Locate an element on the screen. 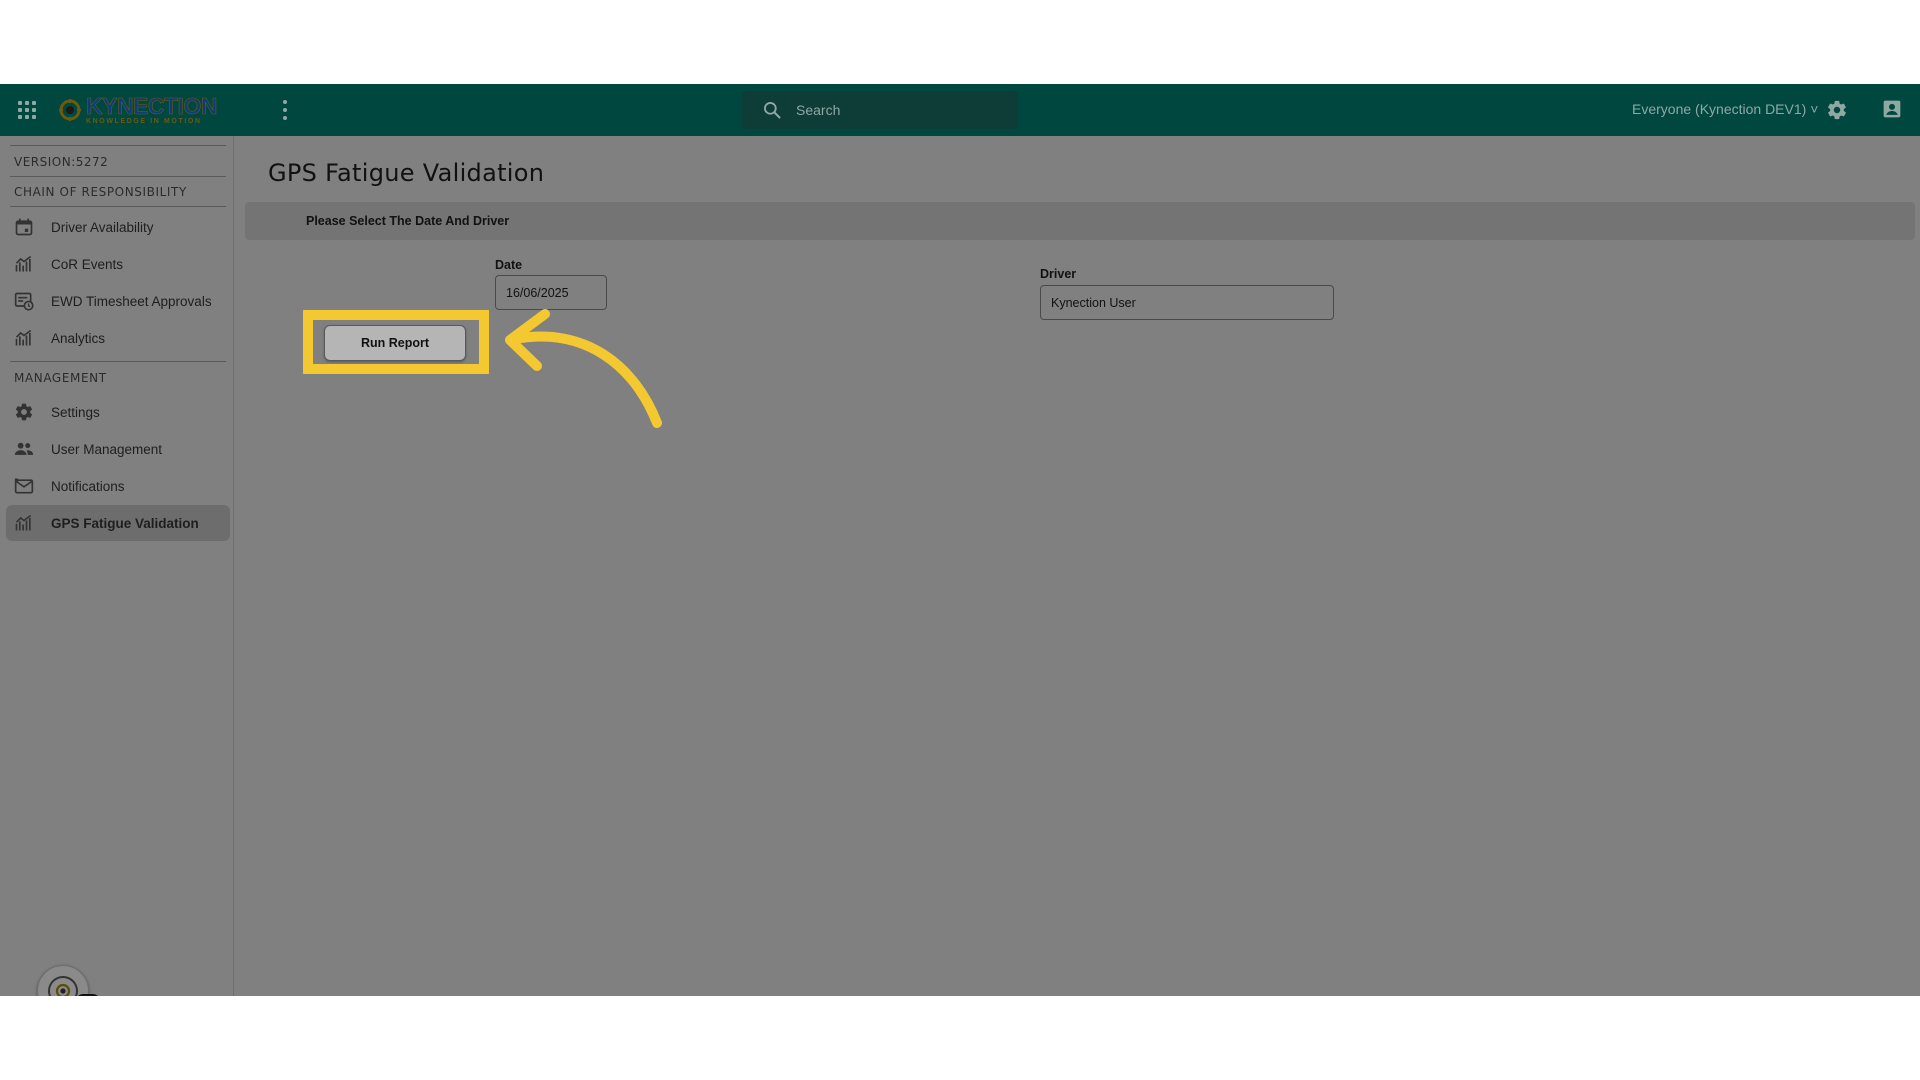  app-logo: KYNECTION KNOWLEDGE IN MOTION is located at coordinates (138, 109).